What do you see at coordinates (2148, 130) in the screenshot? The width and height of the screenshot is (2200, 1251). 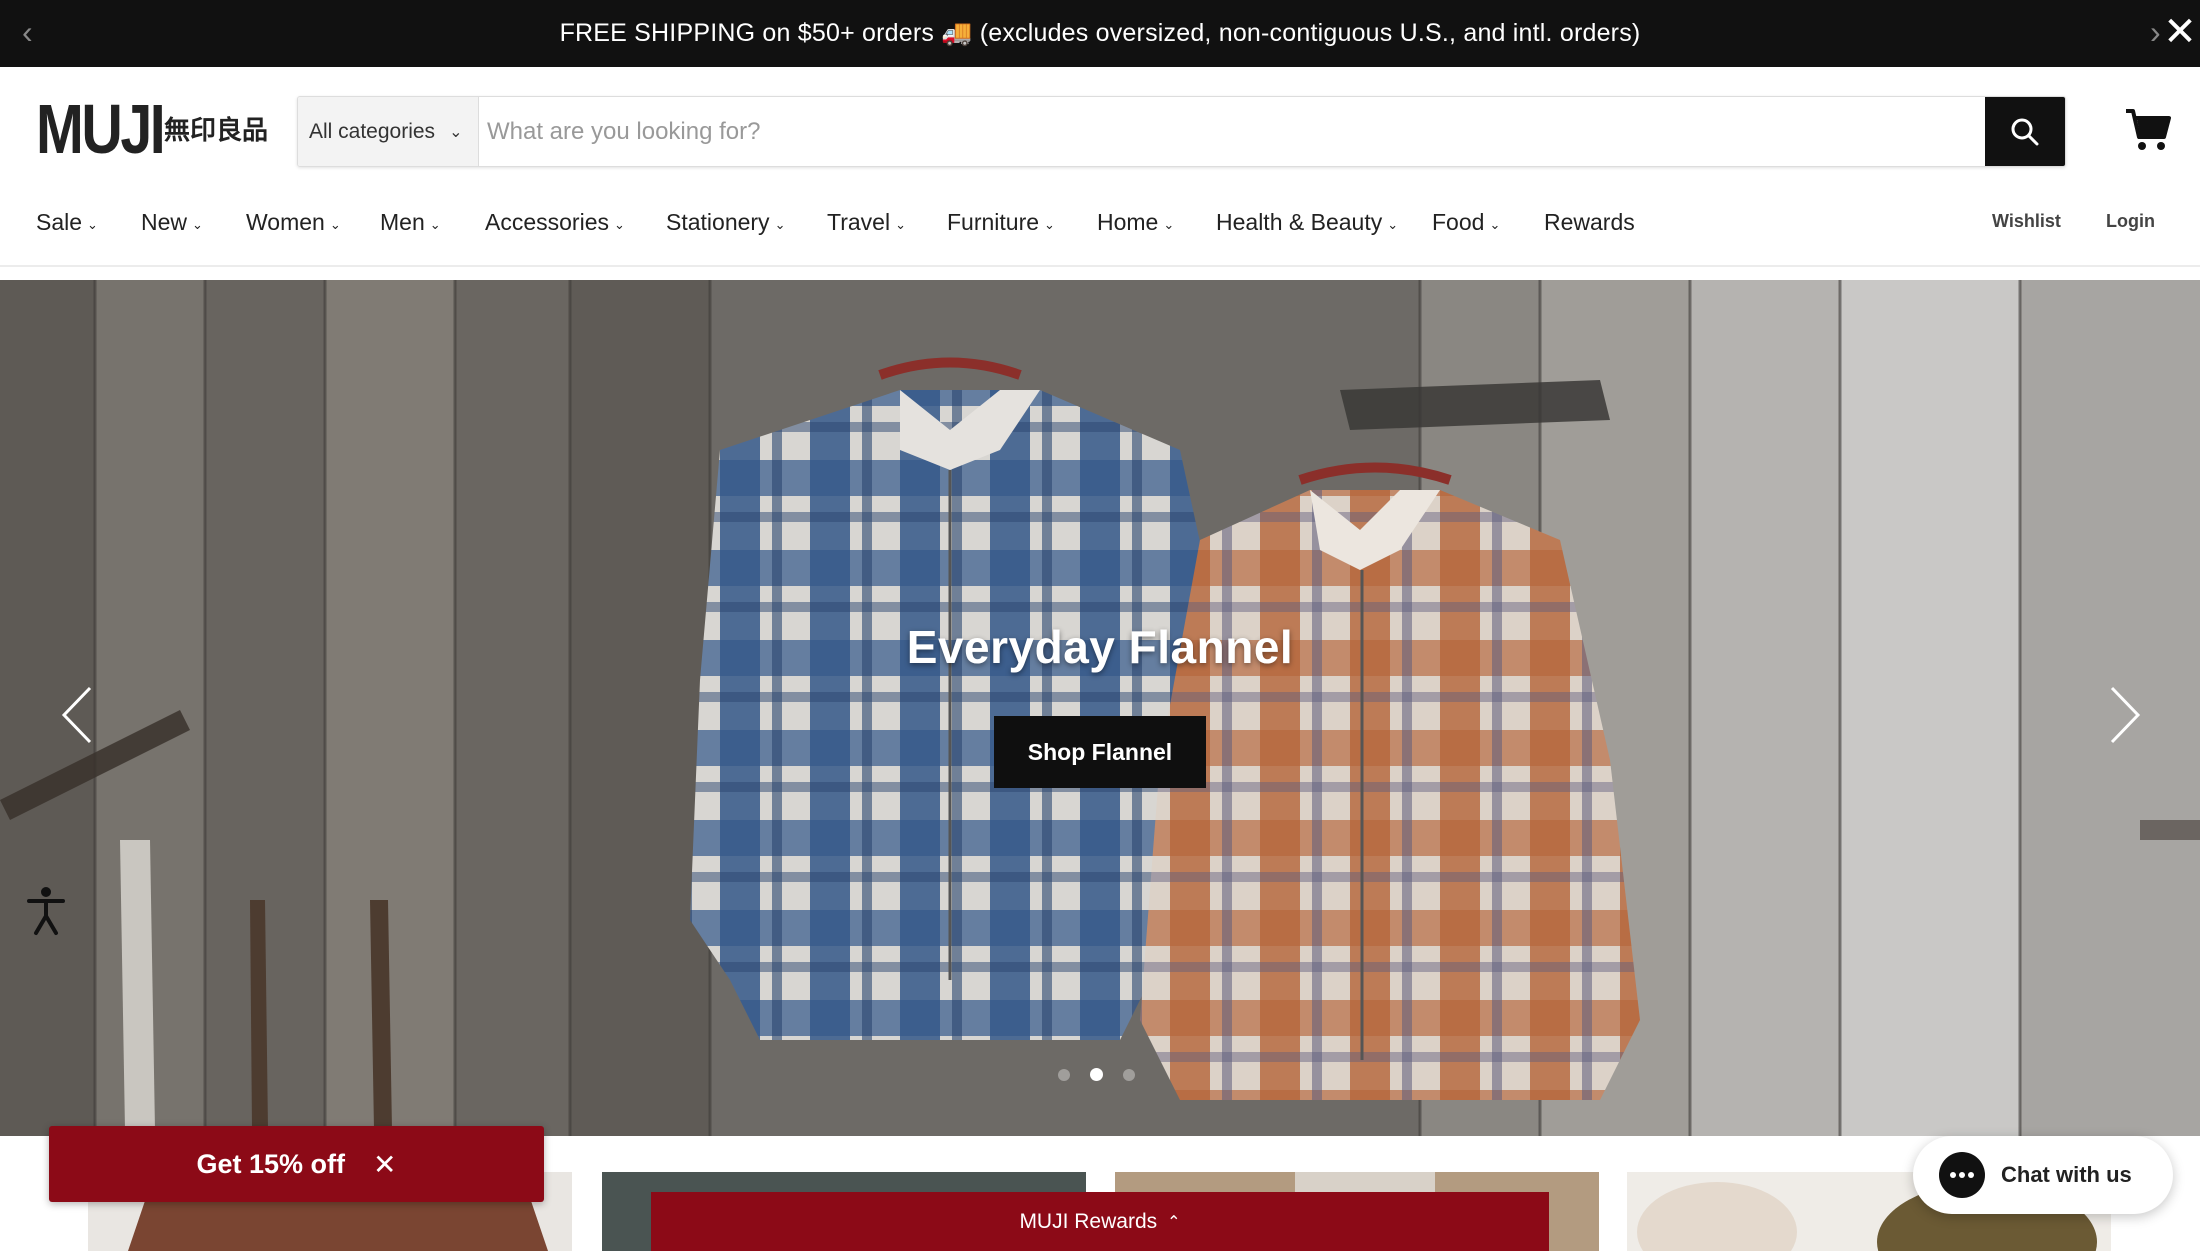 I see `cart-icon` at bounding box center [2148, 130].